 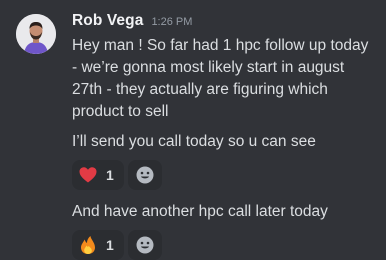 What do you see at coordinates (171, 22) in the screenshot?
I see `timestamp: 1:26 PM` at bounding box center [171, 22].